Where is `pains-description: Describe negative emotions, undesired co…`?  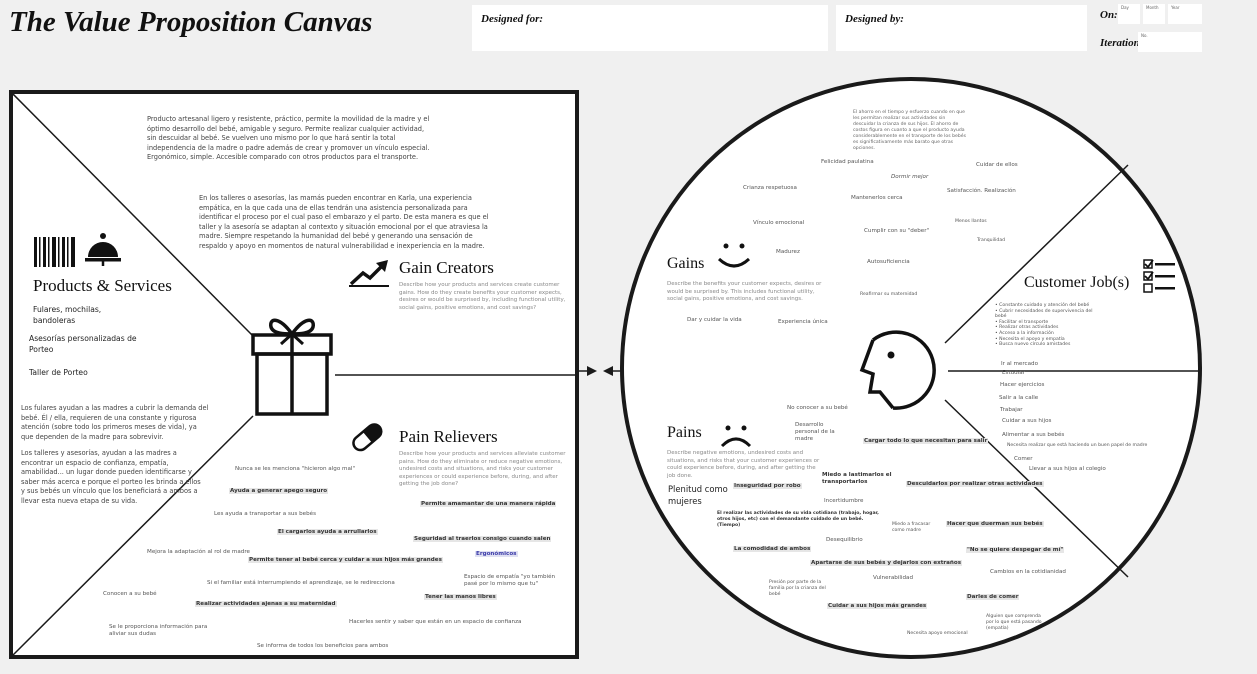 pains-description: Describe negative emotions, undesired co… is located at coordinates (743, 464).